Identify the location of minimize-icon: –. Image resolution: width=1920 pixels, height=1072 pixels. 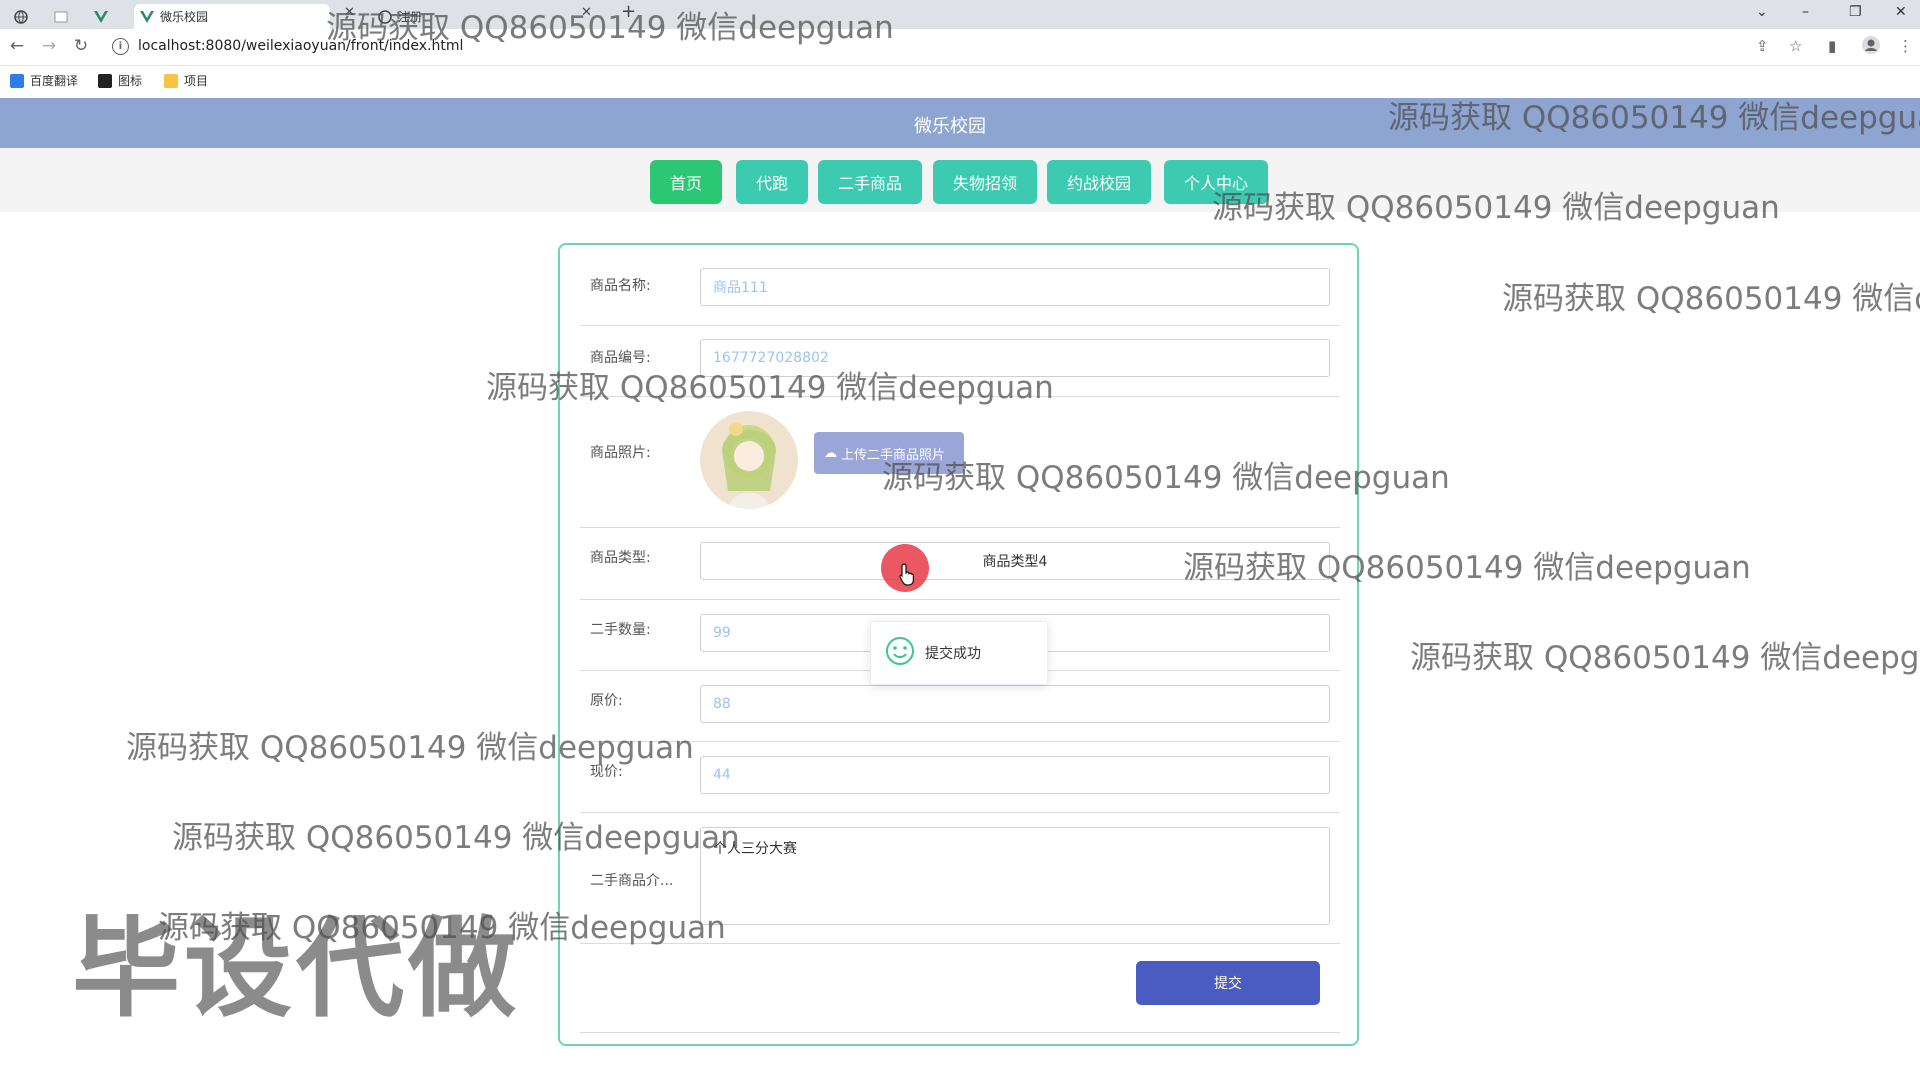
(1805, 12).